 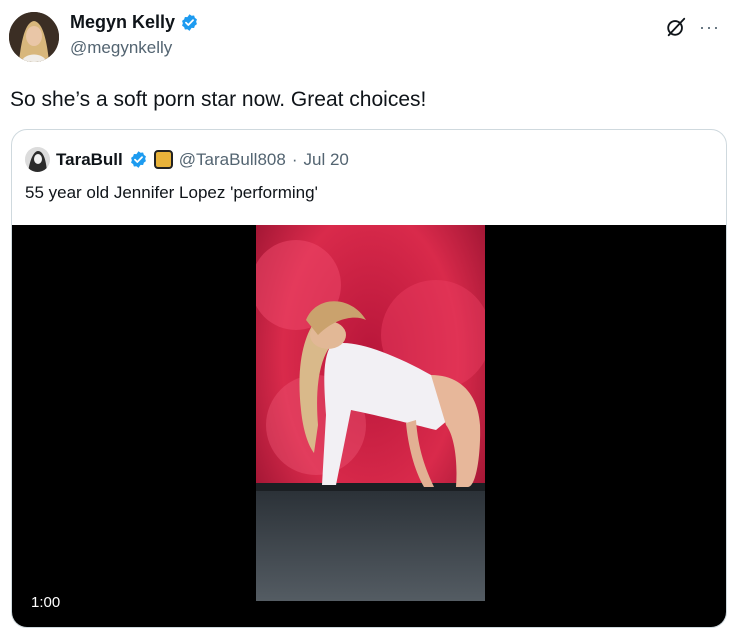 I want to click on quoted-author-handle: @TaraBull808, so click(x=232, y=160).